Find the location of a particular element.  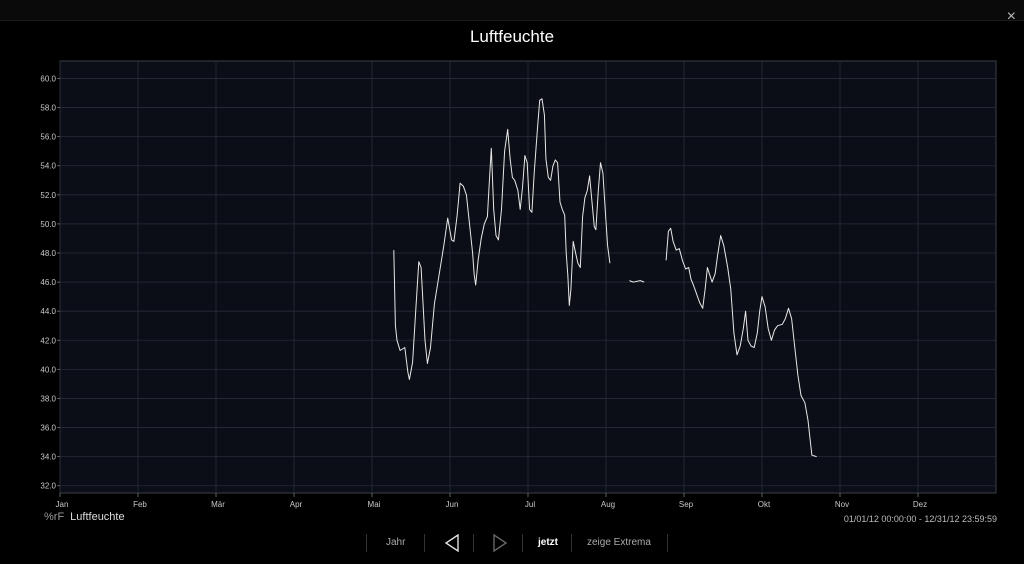

y-tick-label: 44.0 is located at coordinates (48, 311).